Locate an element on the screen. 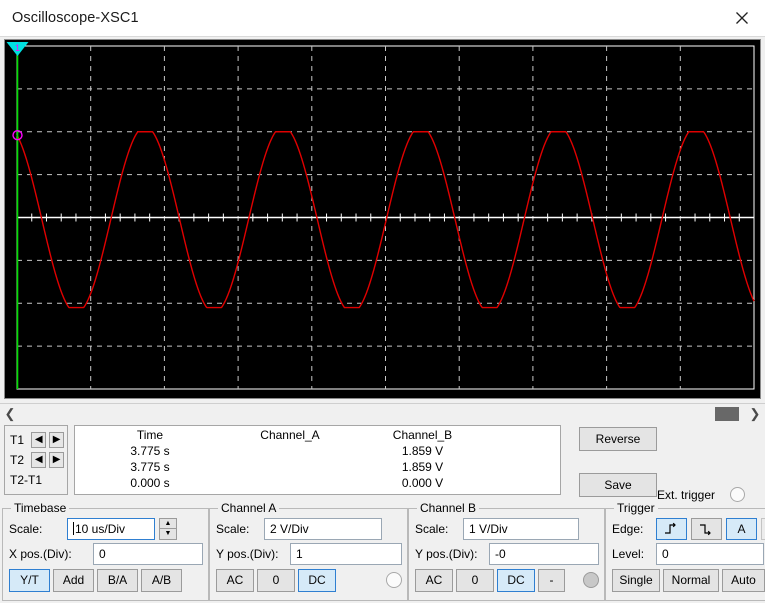 The width and height of the screenshot is (765, 603). trigger-legend: Trigger is located at coordinates (636, 508).